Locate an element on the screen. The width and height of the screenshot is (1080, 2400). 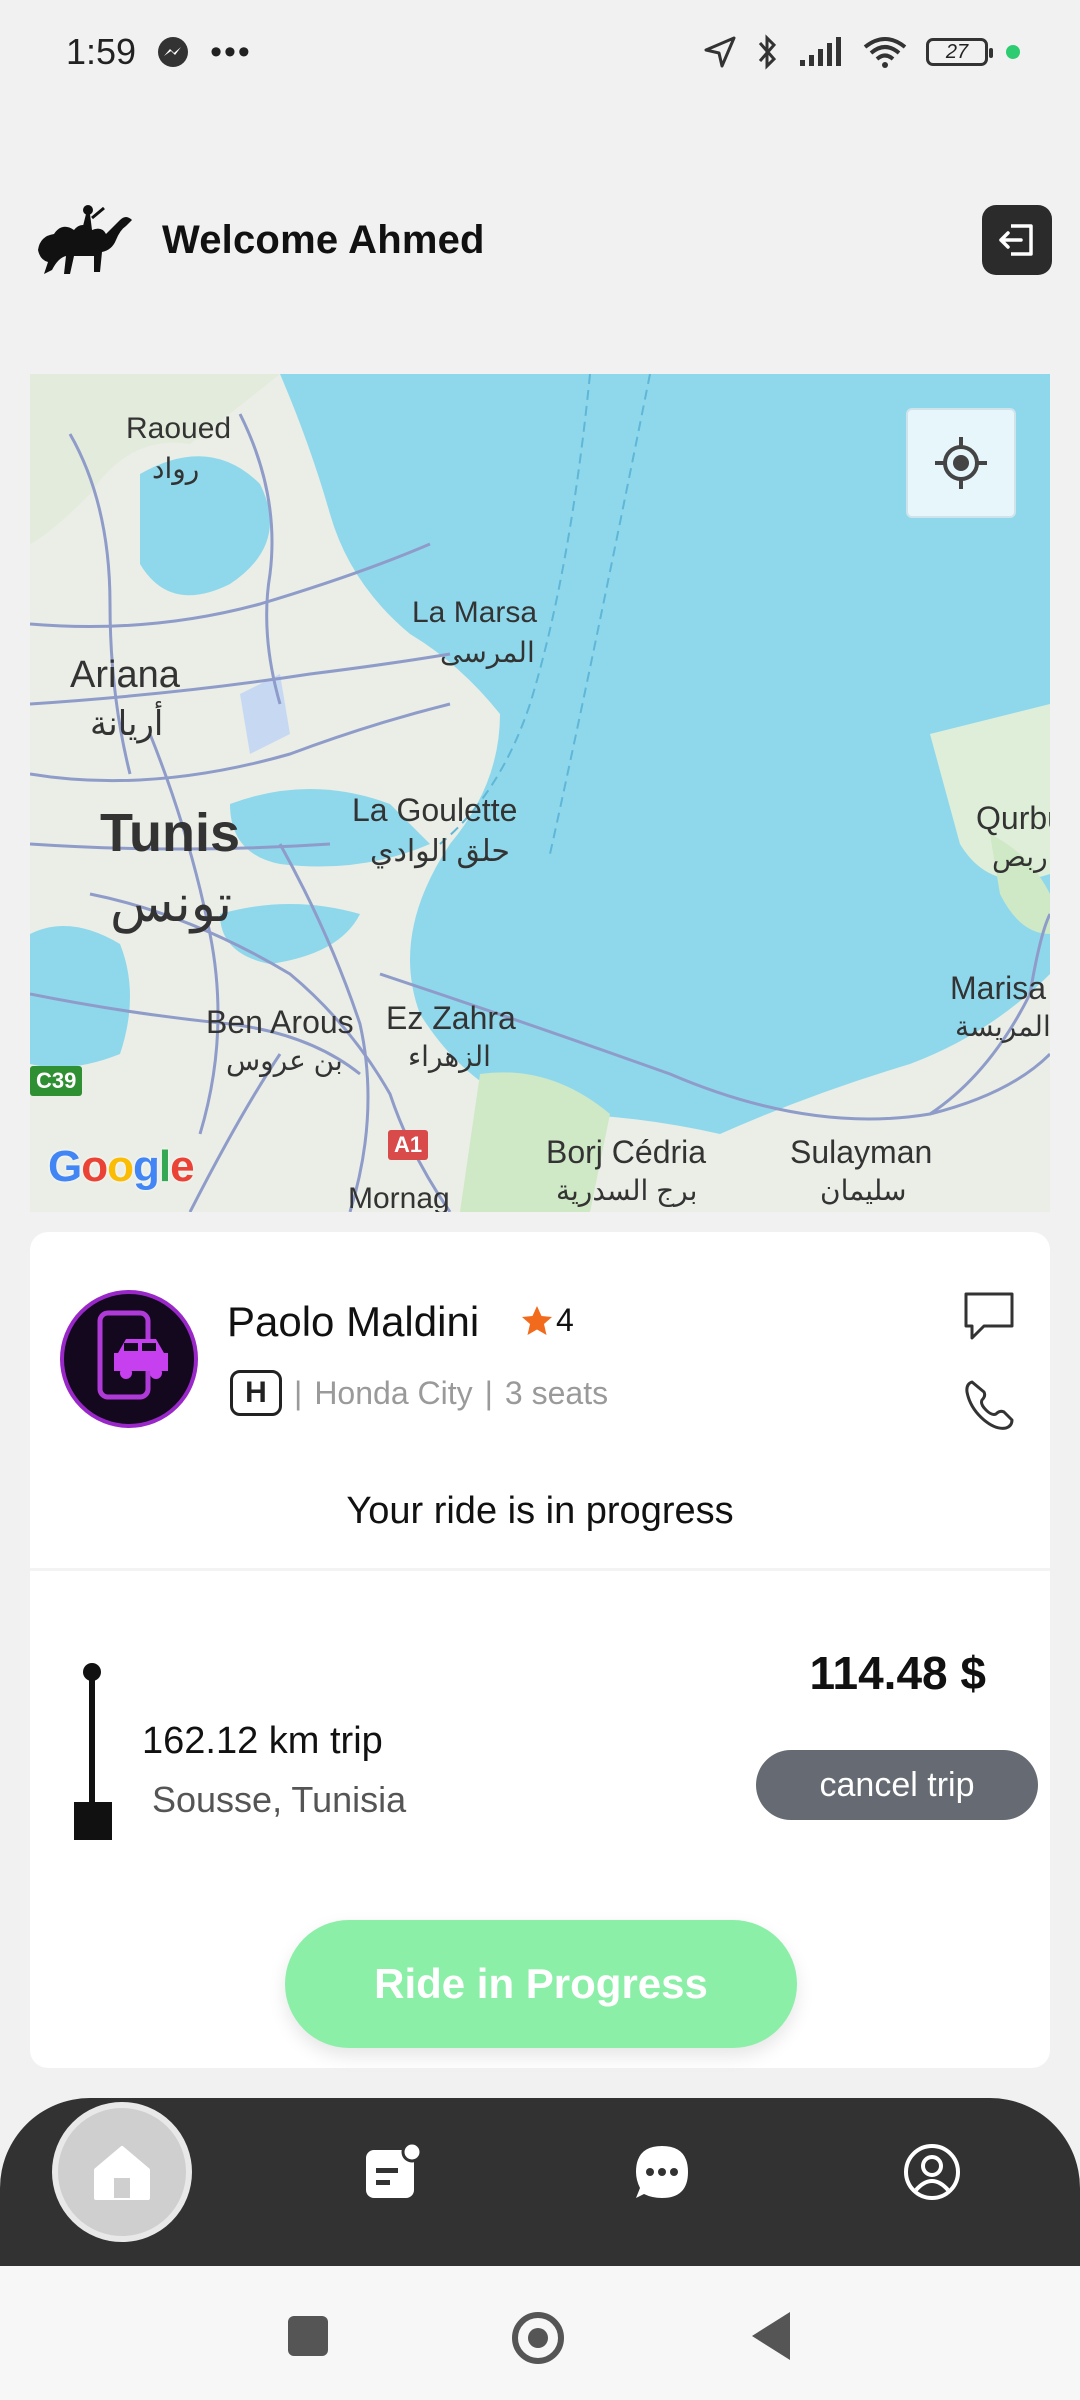
map-label-sulayman-ar: سليمان is located at coordinates (863, 1190).